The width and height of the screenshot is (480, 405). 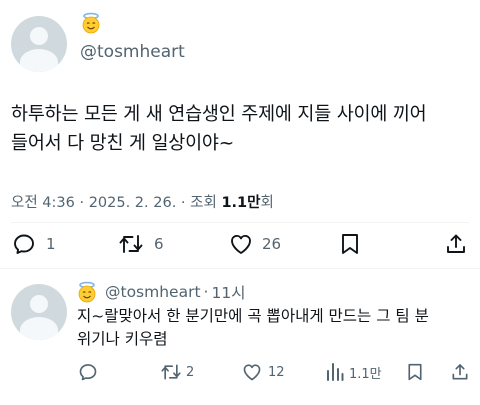 I want to click on reply-views-button: 1.1만, so click(x=354, y=372).